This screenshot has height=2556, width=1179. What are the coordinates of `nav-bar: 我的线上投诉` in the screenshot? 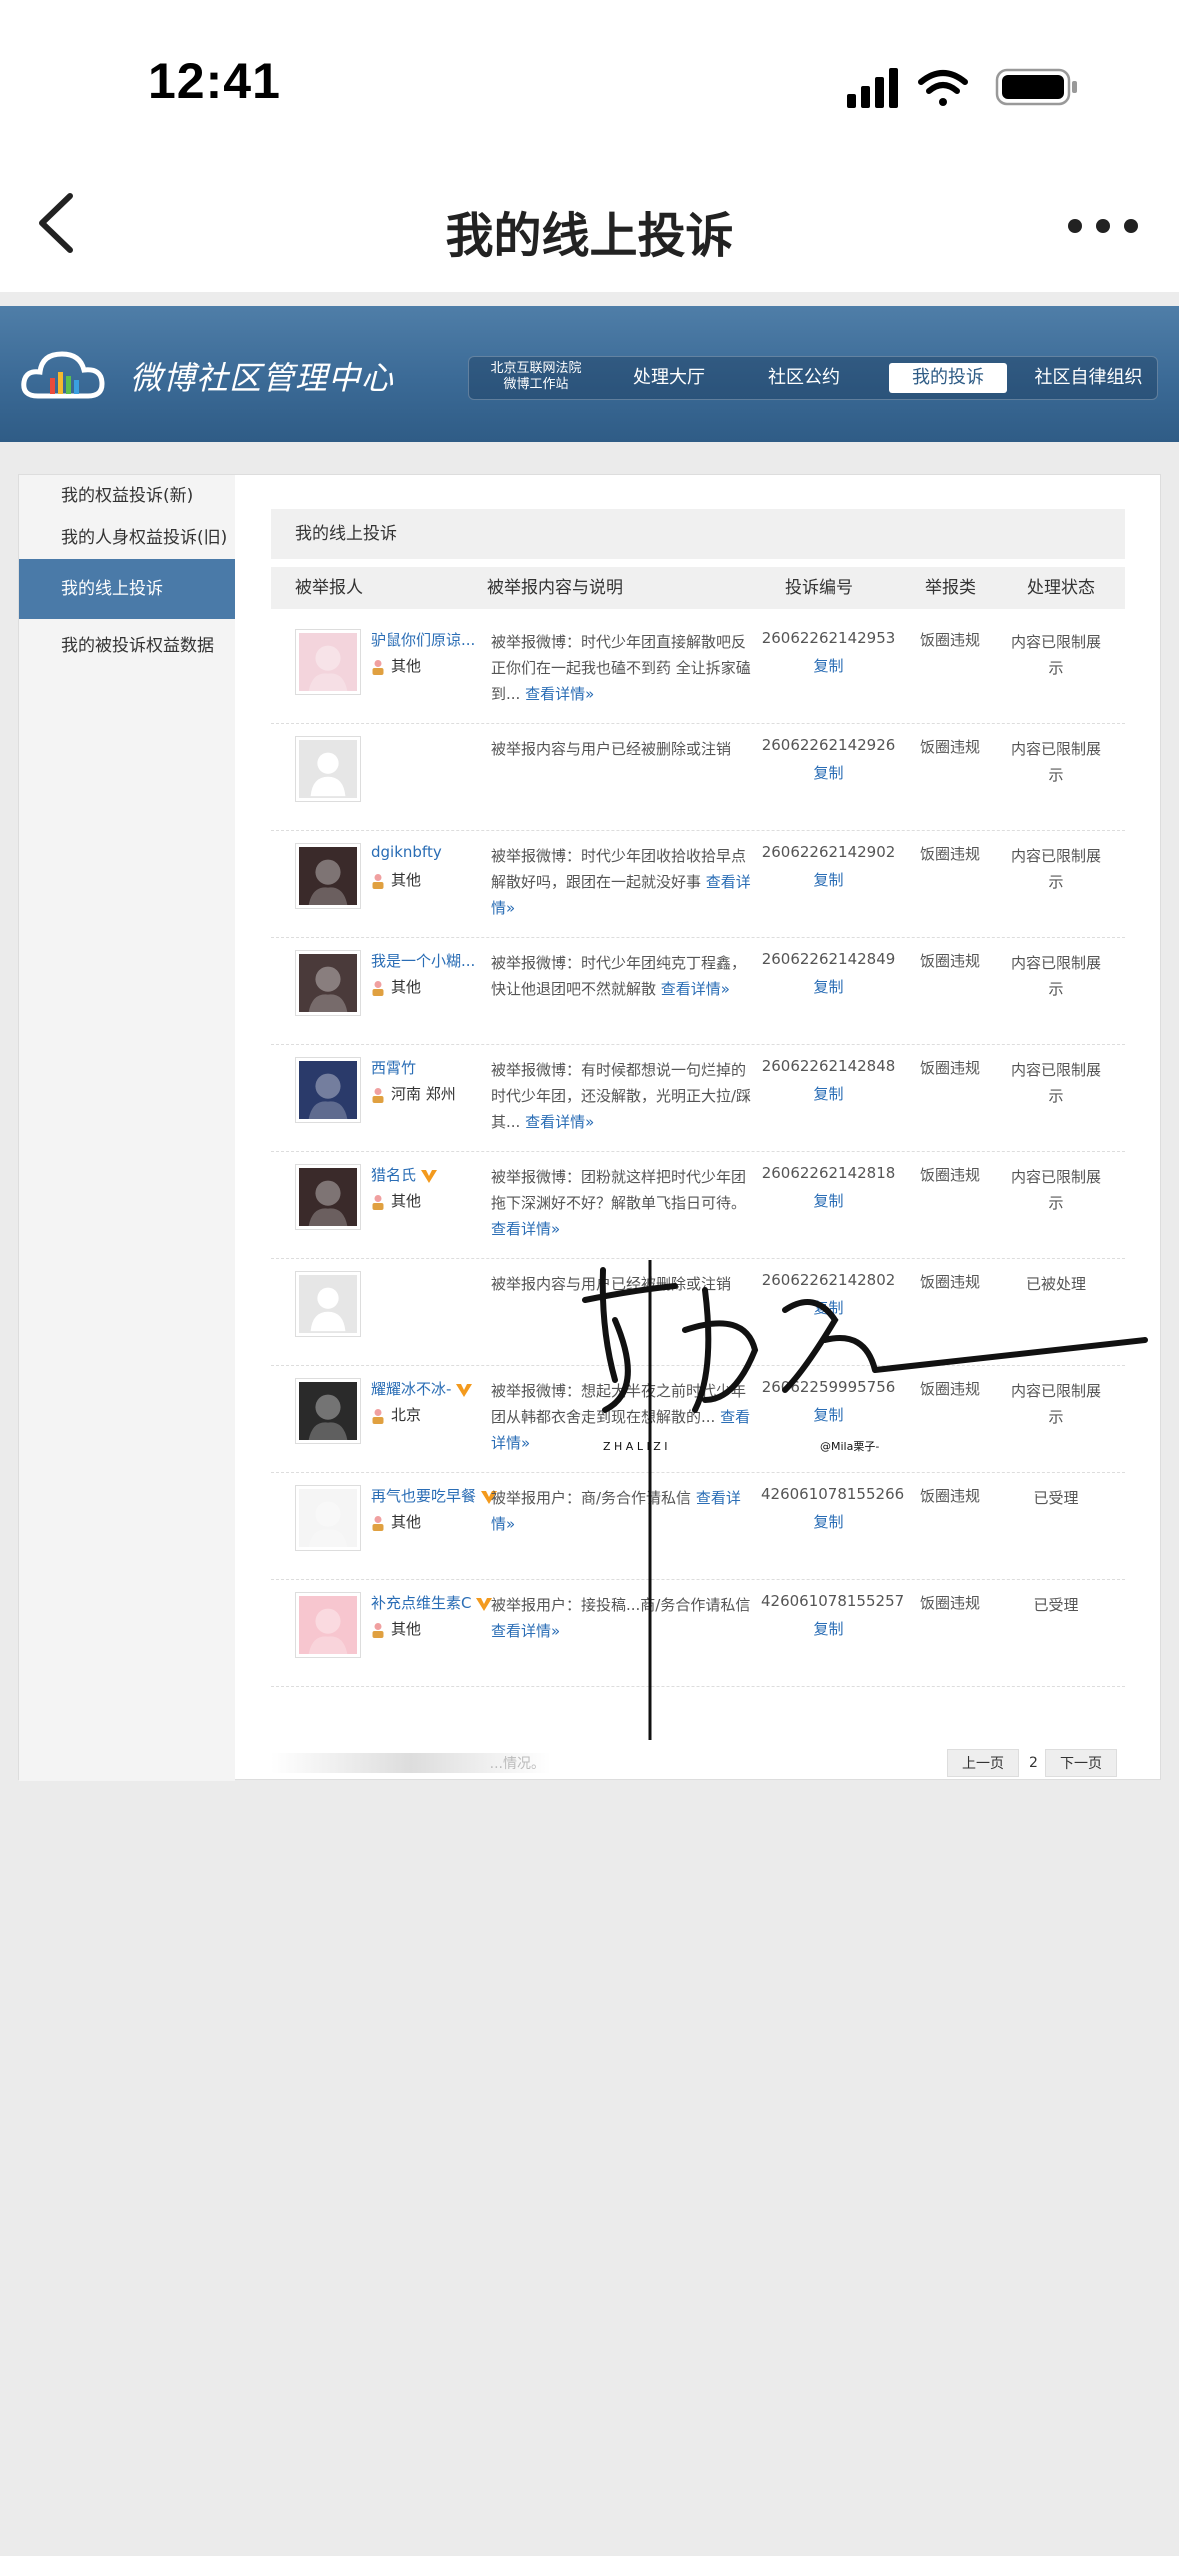 It's located at (589, 221).